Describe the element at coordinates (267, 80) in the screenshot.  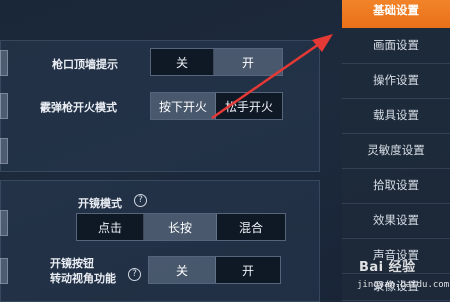
I see `annotation-arrow-line` at that location.